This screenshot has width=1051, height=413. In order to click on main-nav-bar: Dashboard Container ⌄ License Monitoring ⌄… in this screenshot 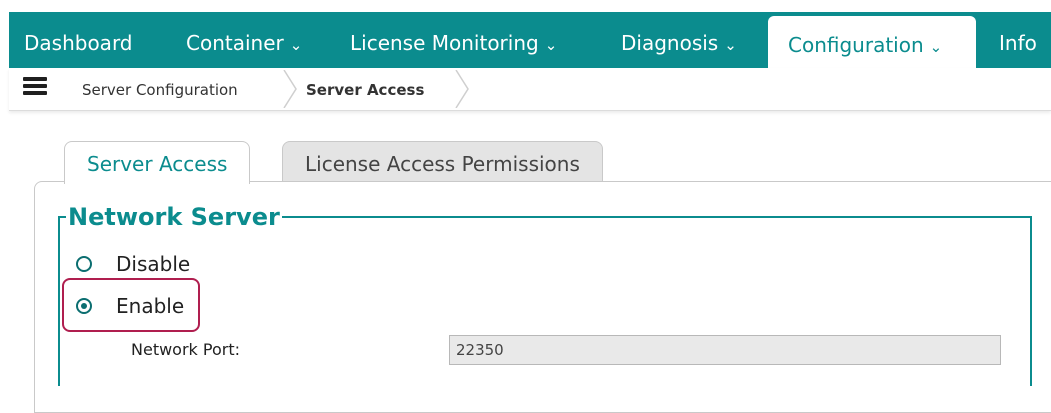, I will do `click(530, 42)`.